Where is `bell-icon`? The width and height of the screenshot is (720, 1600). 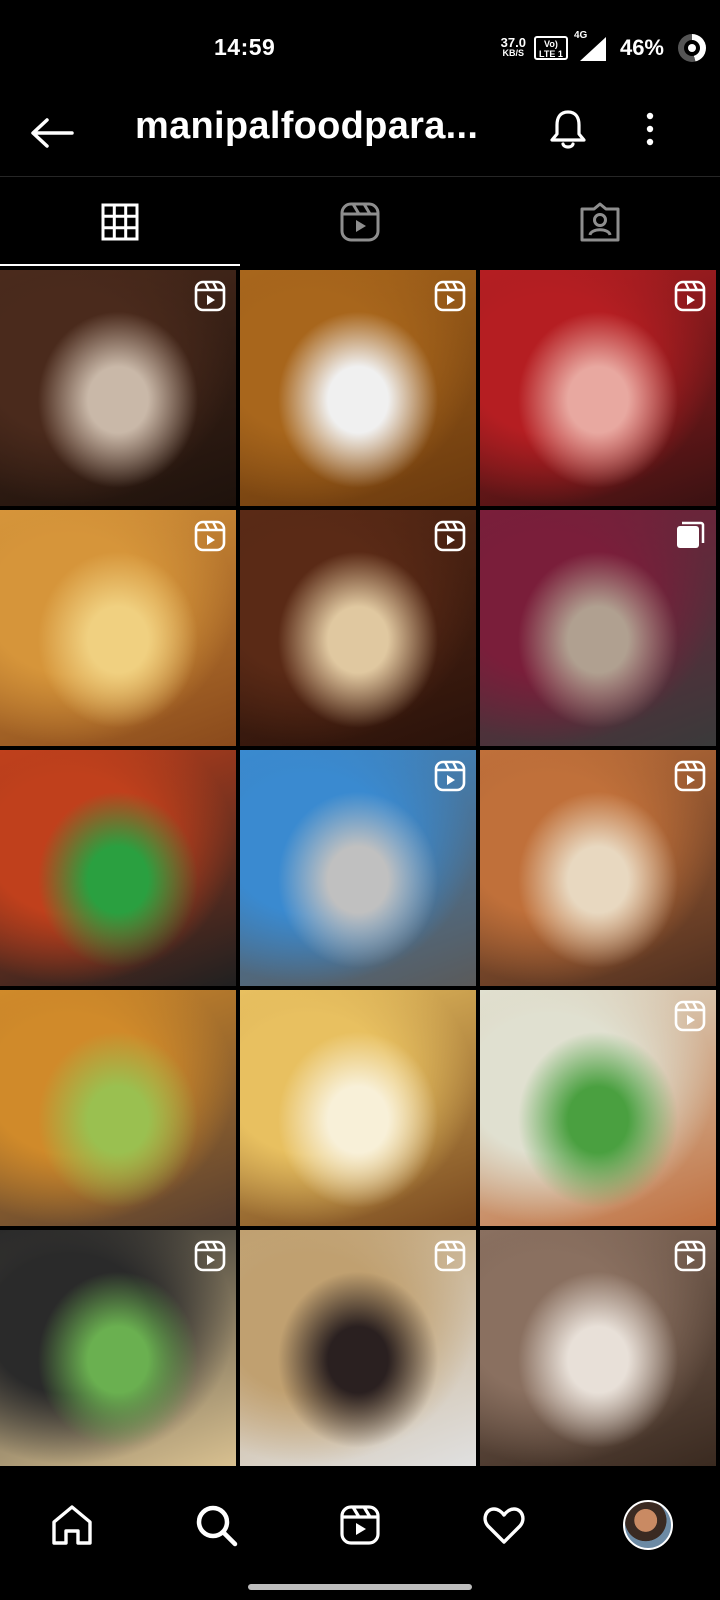
bell-icon is located at coordinates (568, 129).